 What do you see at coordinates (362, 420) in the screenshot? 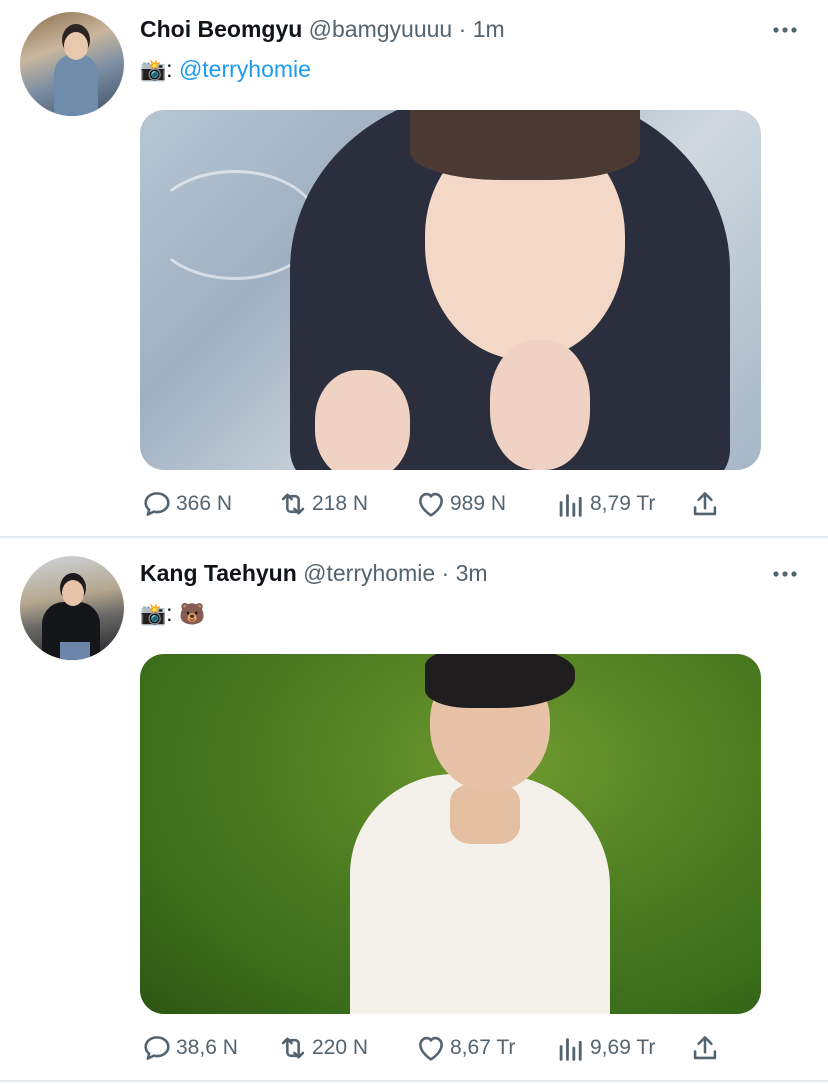
I see `photo-hand-left` at bounding box center [362, 420].